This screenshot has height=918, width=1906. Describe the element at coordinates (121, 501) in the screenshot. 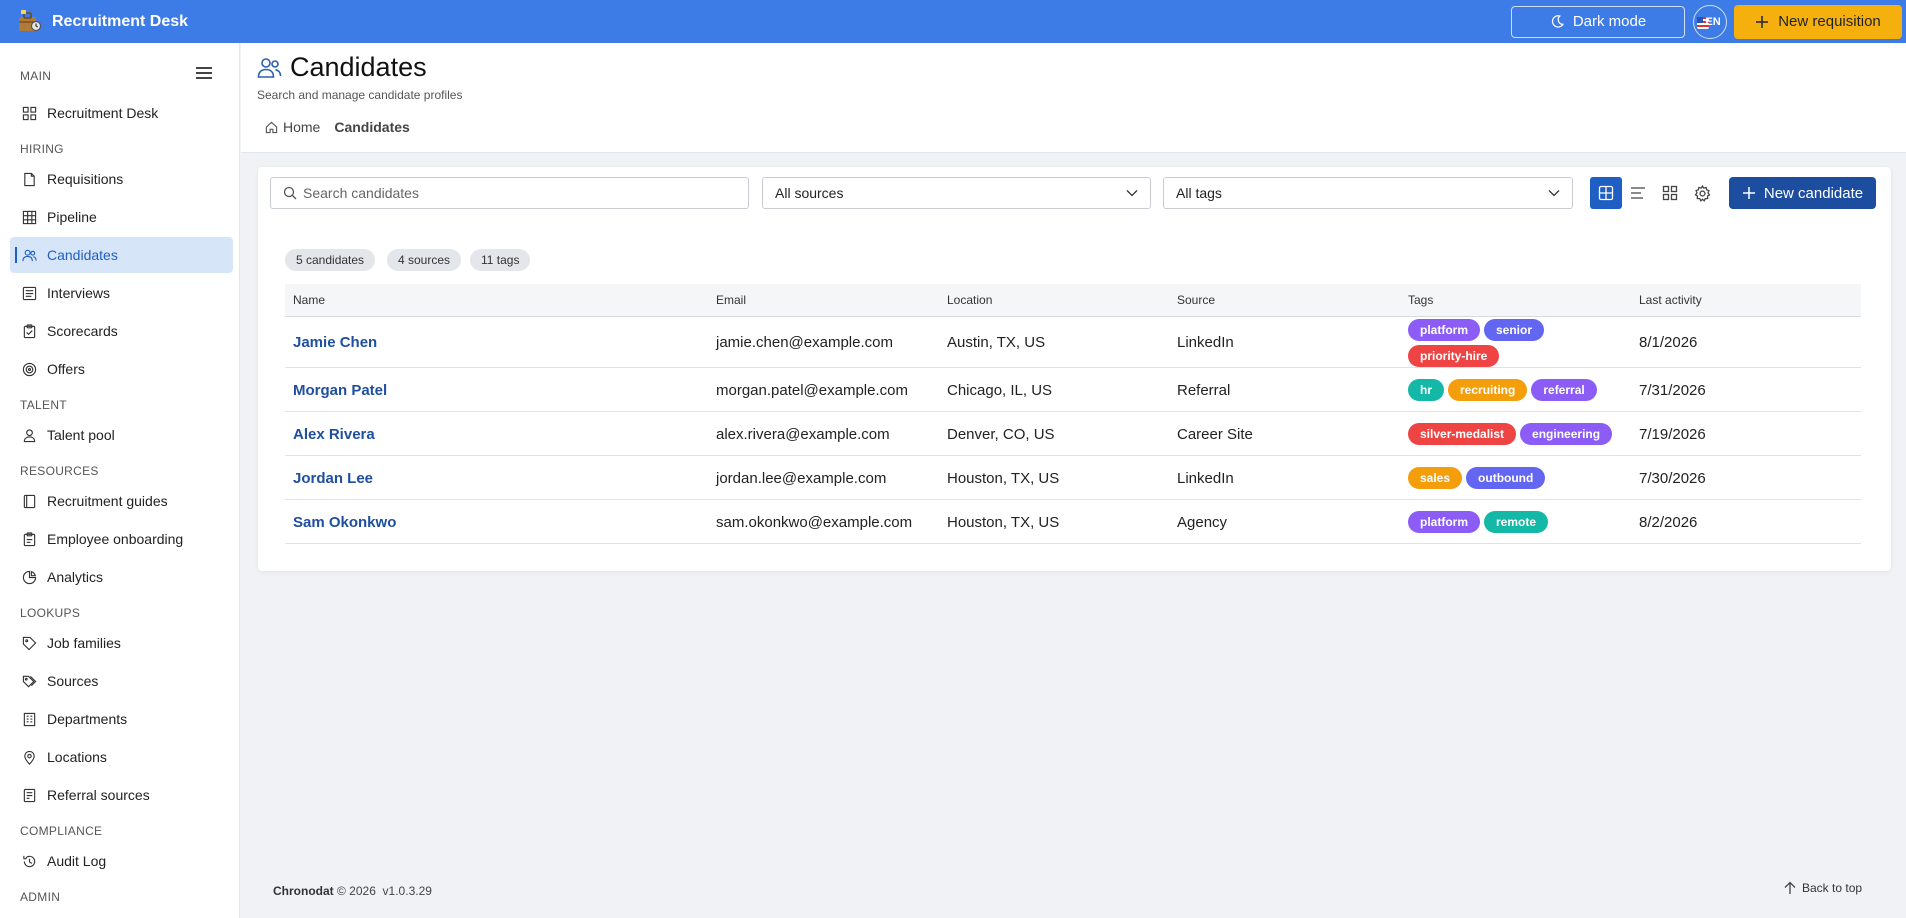

I see `sidebar-item-recruitment-guides: Recruitment guides` at that location.